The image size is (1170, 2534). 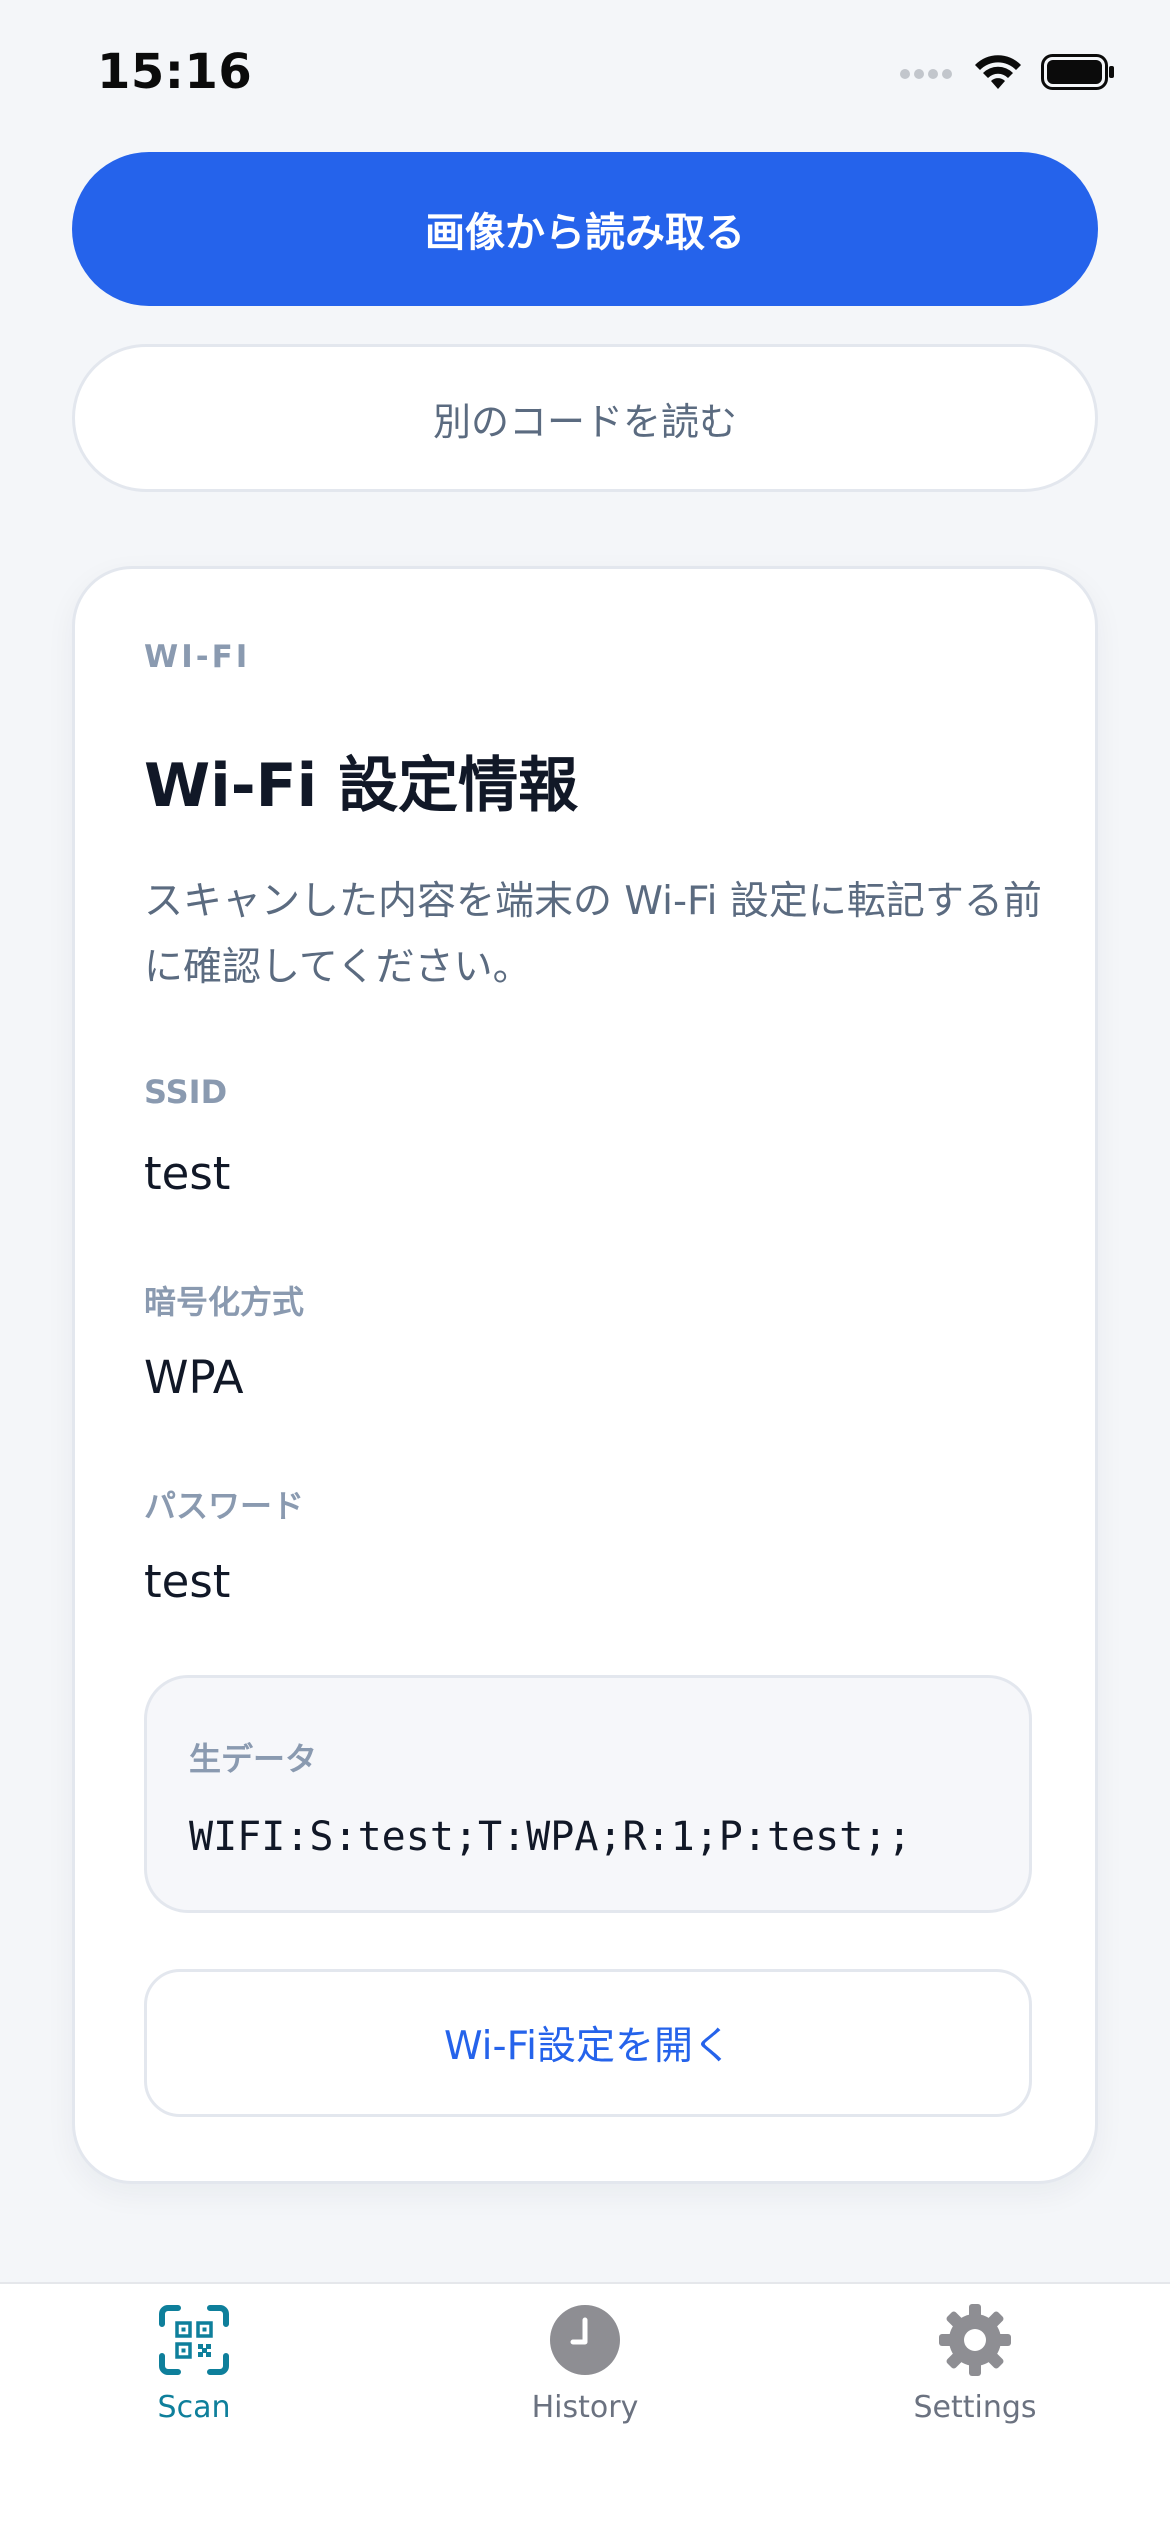 What do you see at coordinates (194, 1377) in the screenshot?
I see `encryption-value: WPA` at bounding box center [194, 1377].